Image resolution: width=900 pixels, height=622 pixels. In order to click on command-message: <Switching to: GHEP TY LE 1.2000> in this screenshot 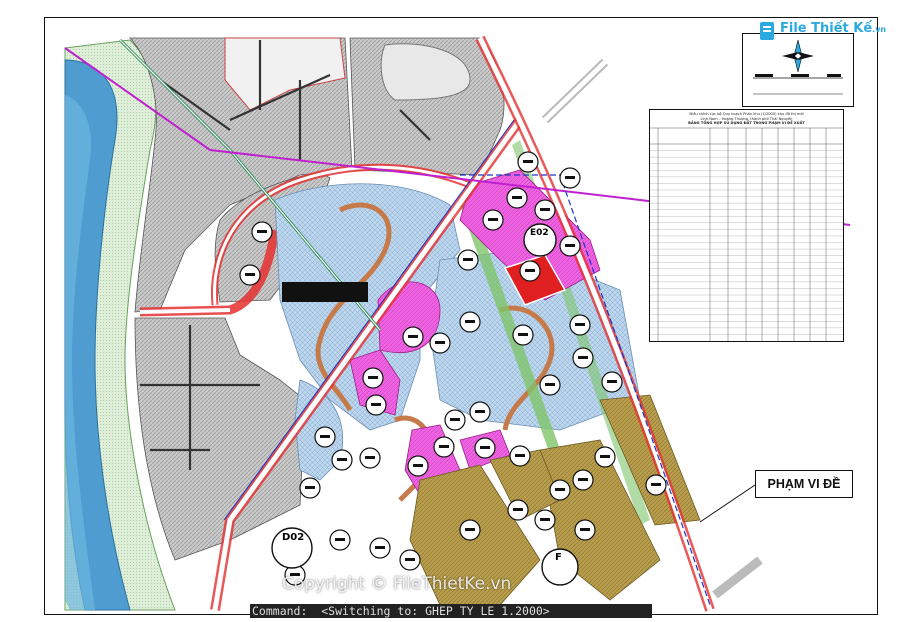, I will do `click(435, 611)`.